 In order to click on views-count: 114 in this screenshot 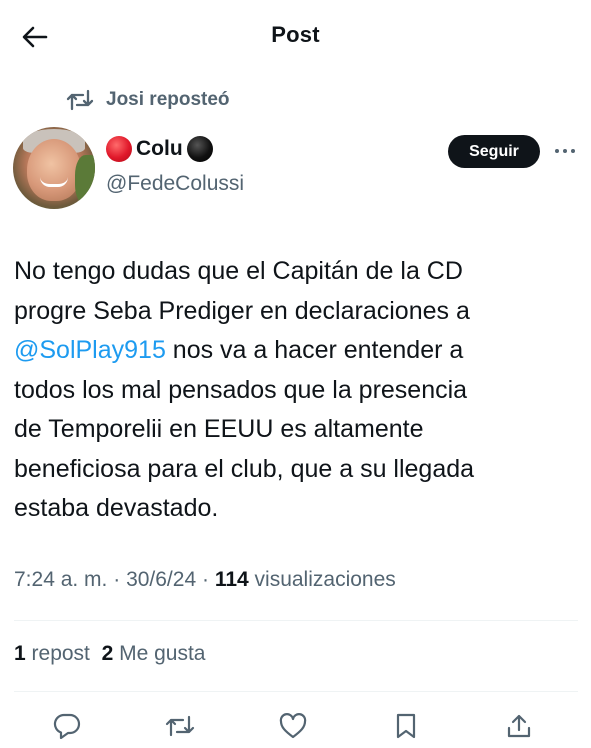, I will do `click(231, 579)`.